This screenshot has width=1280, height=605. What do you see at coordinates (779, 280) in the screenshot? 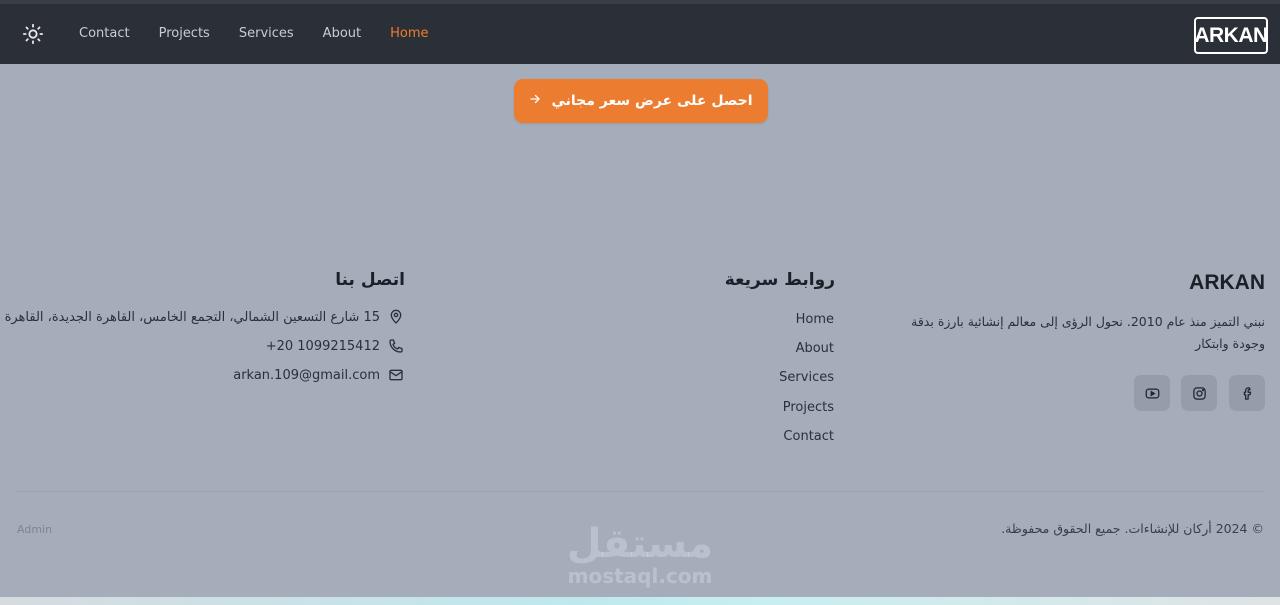
I see `quick-links-title: روابط سريعة` at bounding box center [779, 280].